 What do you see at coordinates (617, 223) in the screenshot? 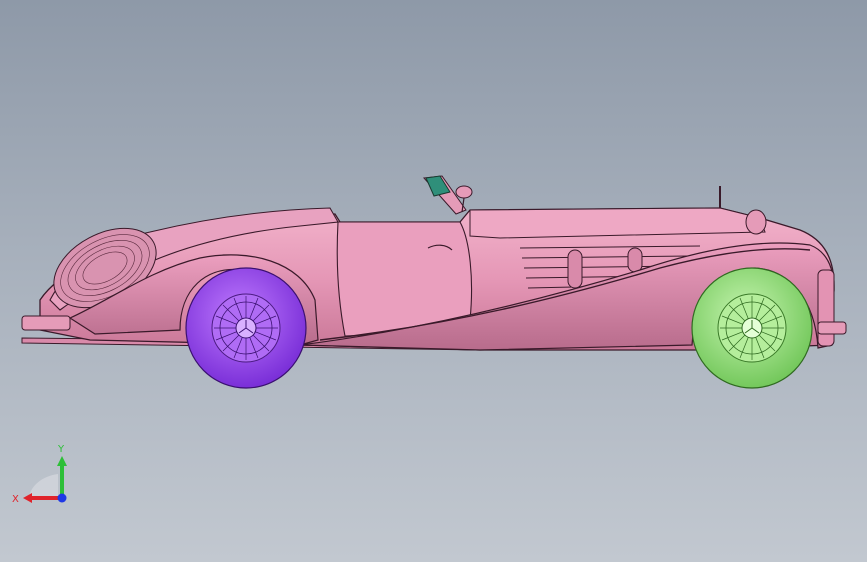
I see `hood` at bounding box center [617, 223].